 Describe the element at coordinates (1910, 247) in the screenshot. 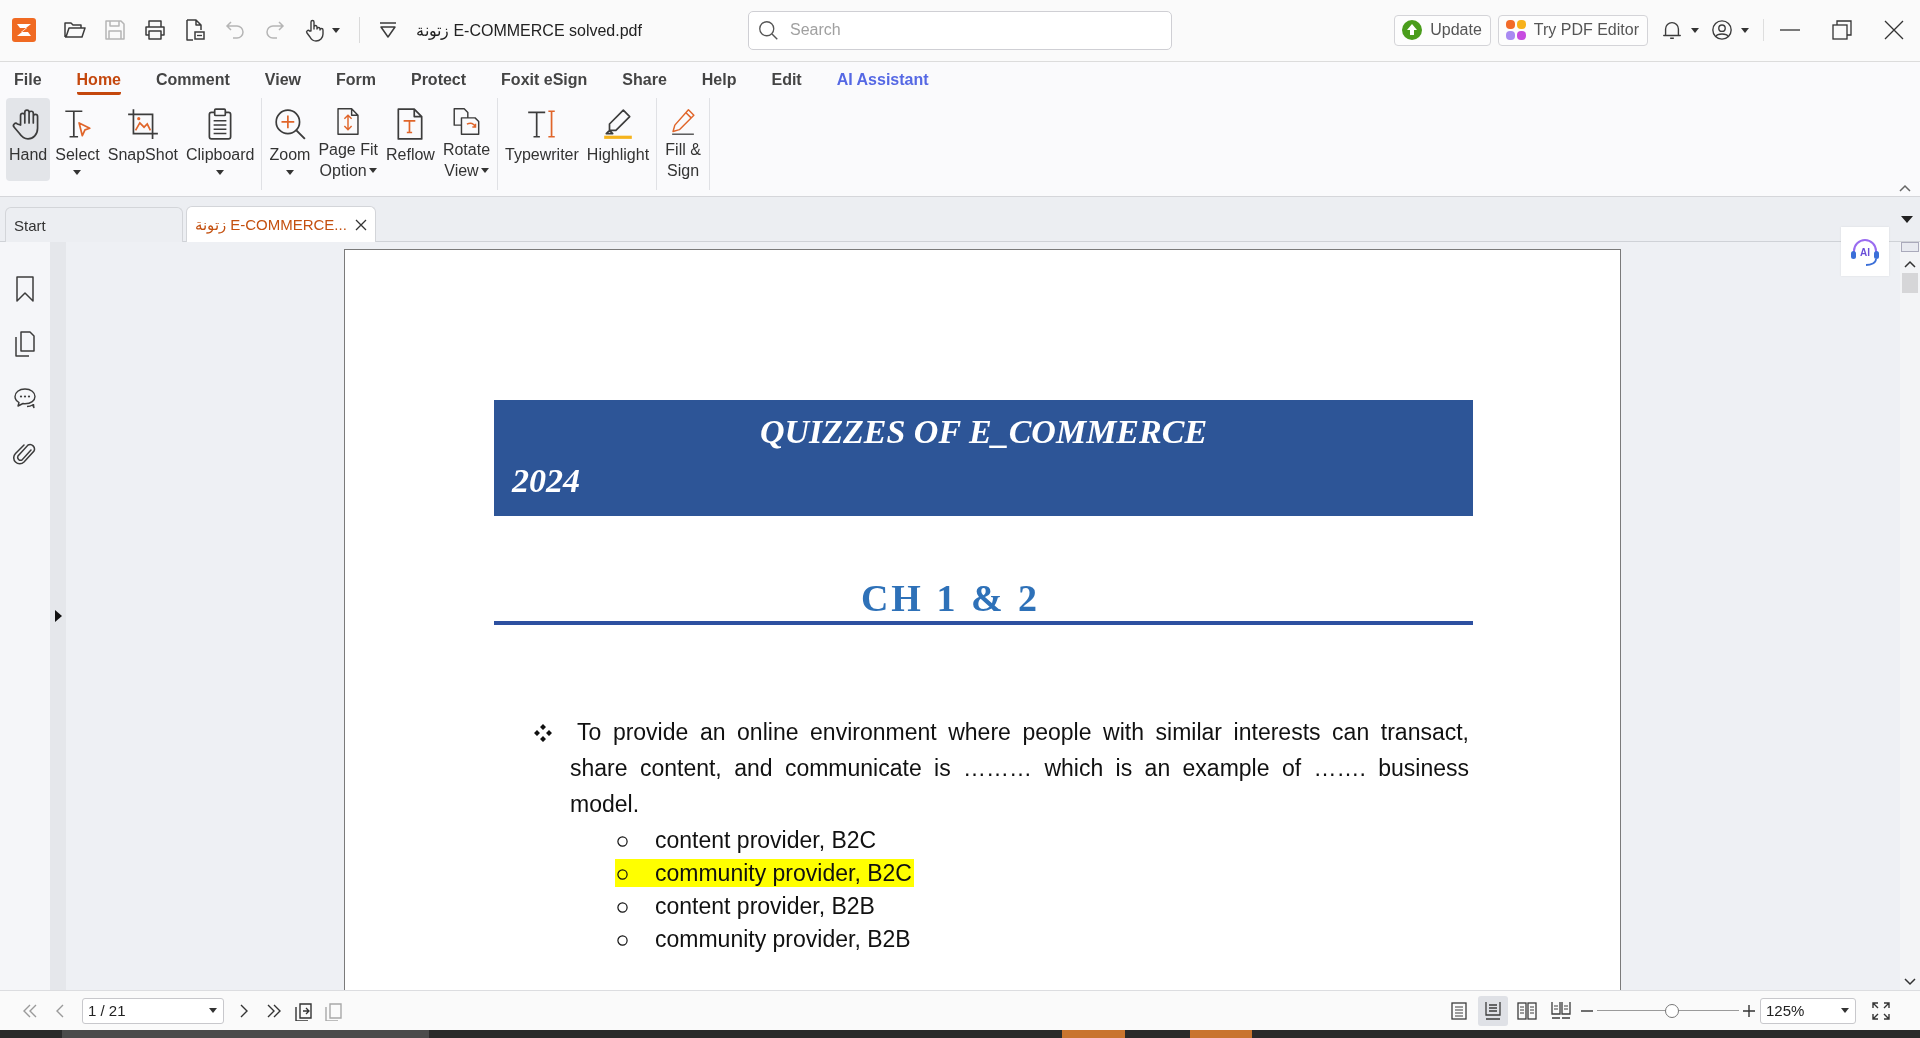

I see `split-handle` at that location.